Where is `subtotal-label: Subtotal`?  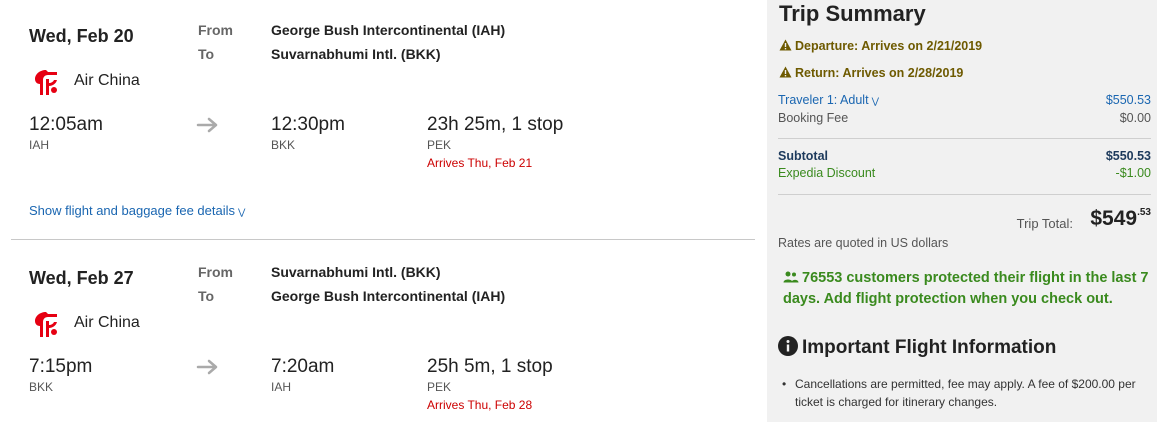 subtotal-label: Subtotal is located at coordinates (803, 156).